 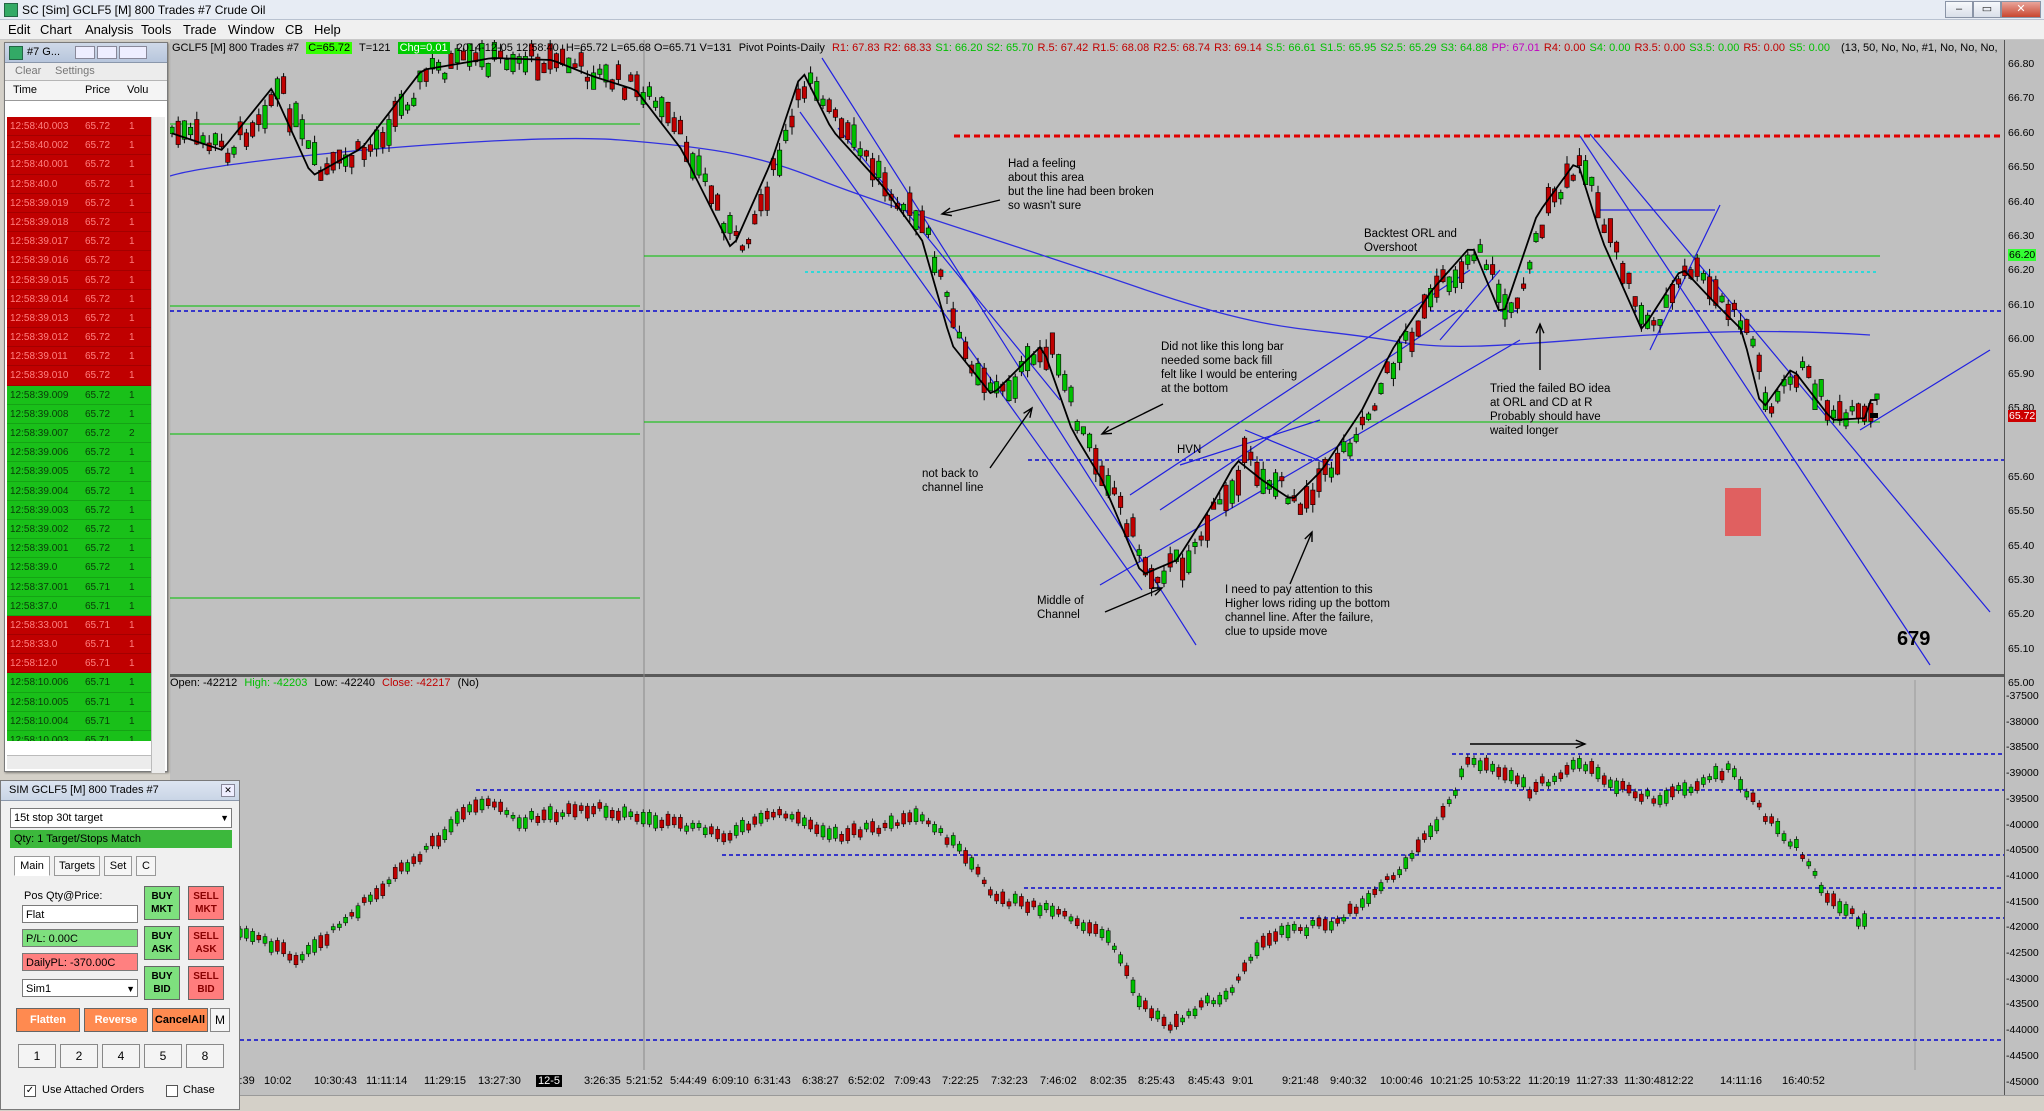 I want to click on ts-vertical-scrollbar, so click(x=158, y=445).